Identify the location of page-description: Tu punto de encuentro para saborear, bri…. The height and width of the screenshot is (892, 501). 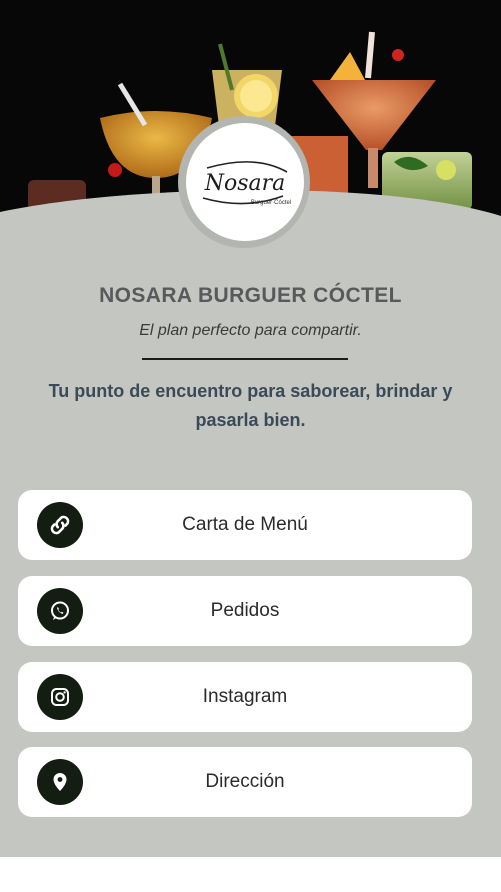
(250, 405).